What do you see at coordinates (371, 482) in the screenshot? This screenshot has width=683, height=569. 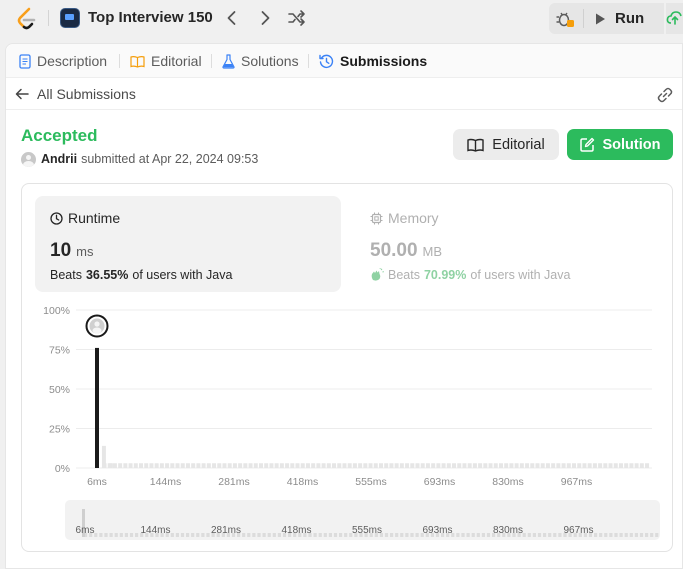 I see `x-tick-label: 555ms` at bounding box center [371, 482].